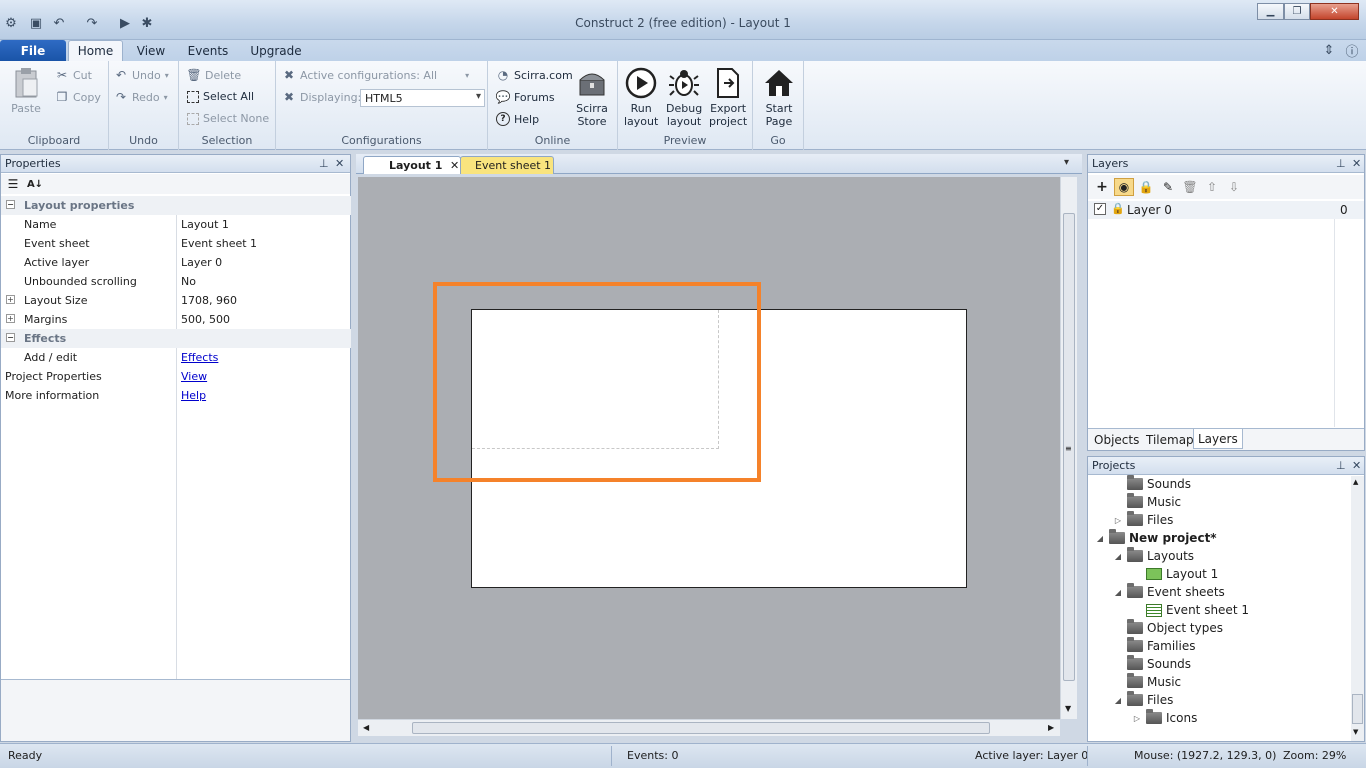  Describe the element at coordinates (324, 163) in the screenshot. I see `pin-icon: ⊥` at that location.